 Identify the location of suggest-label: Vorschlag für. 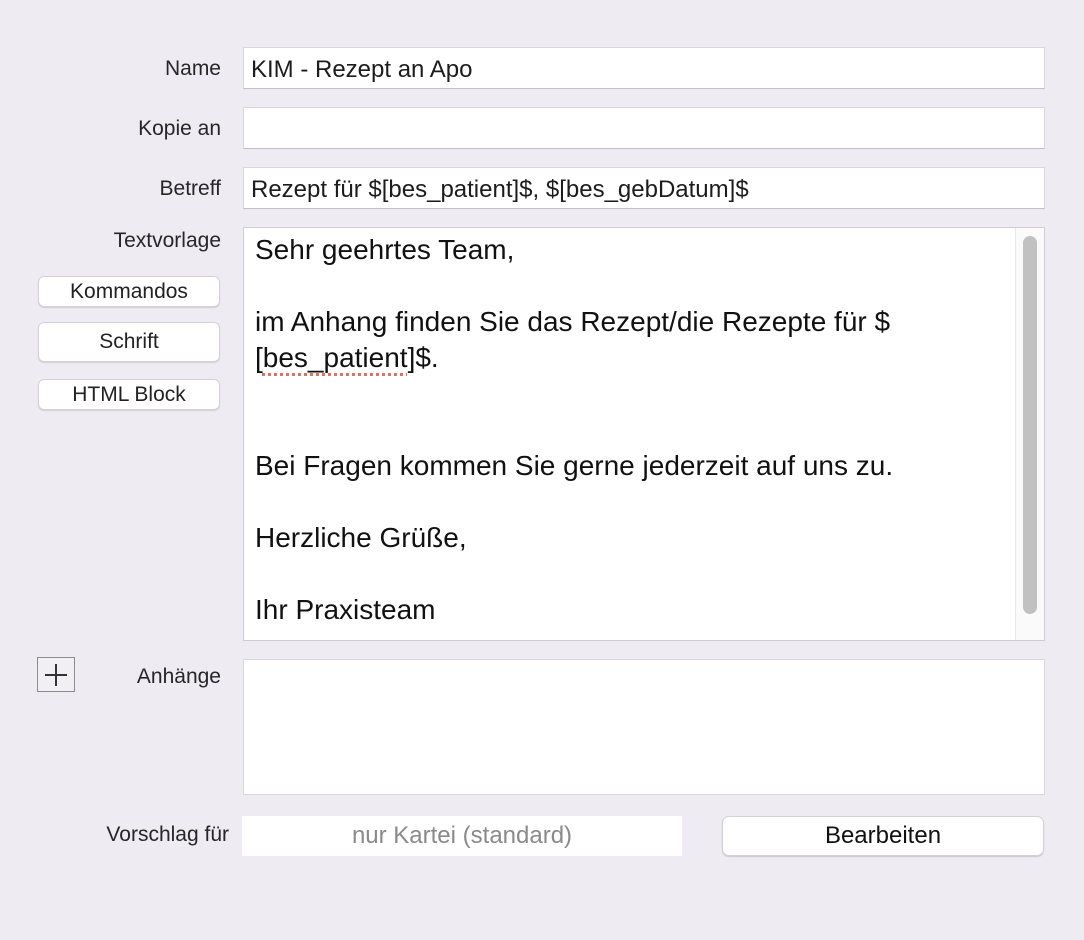
(167, 834).